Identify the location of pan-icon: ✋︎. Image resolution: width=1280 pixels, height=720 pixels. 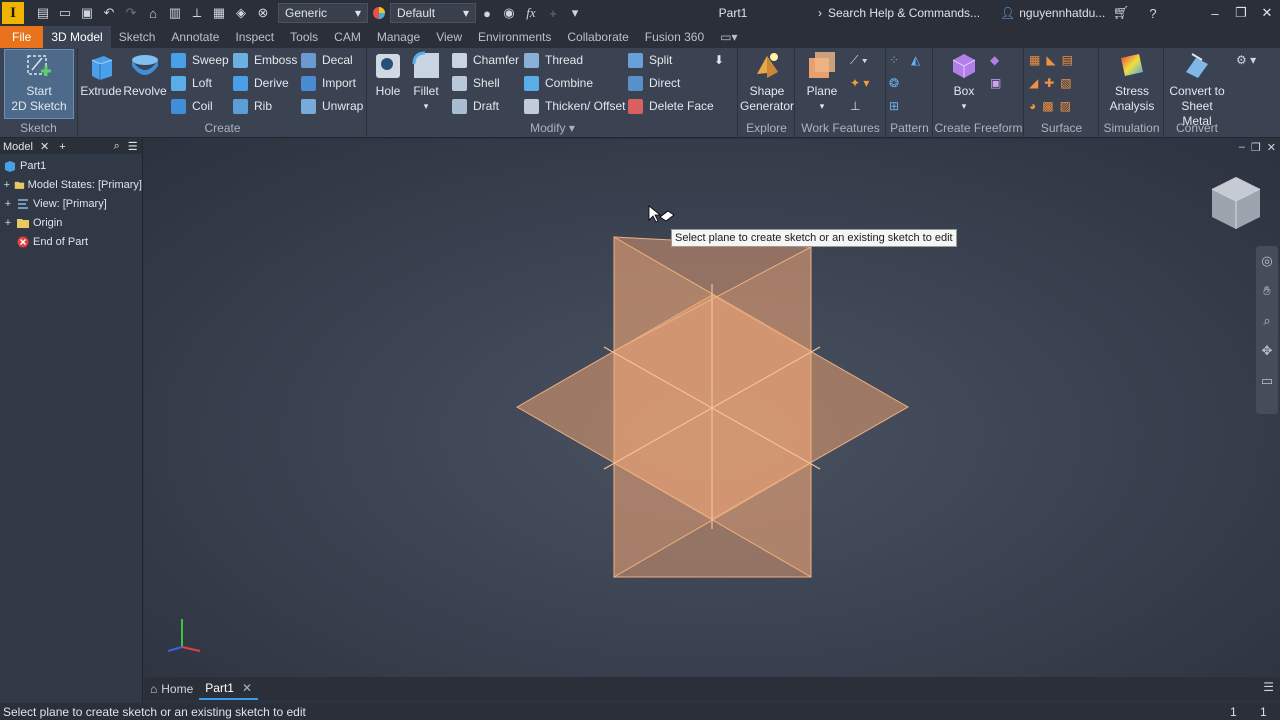
(1267, 291).